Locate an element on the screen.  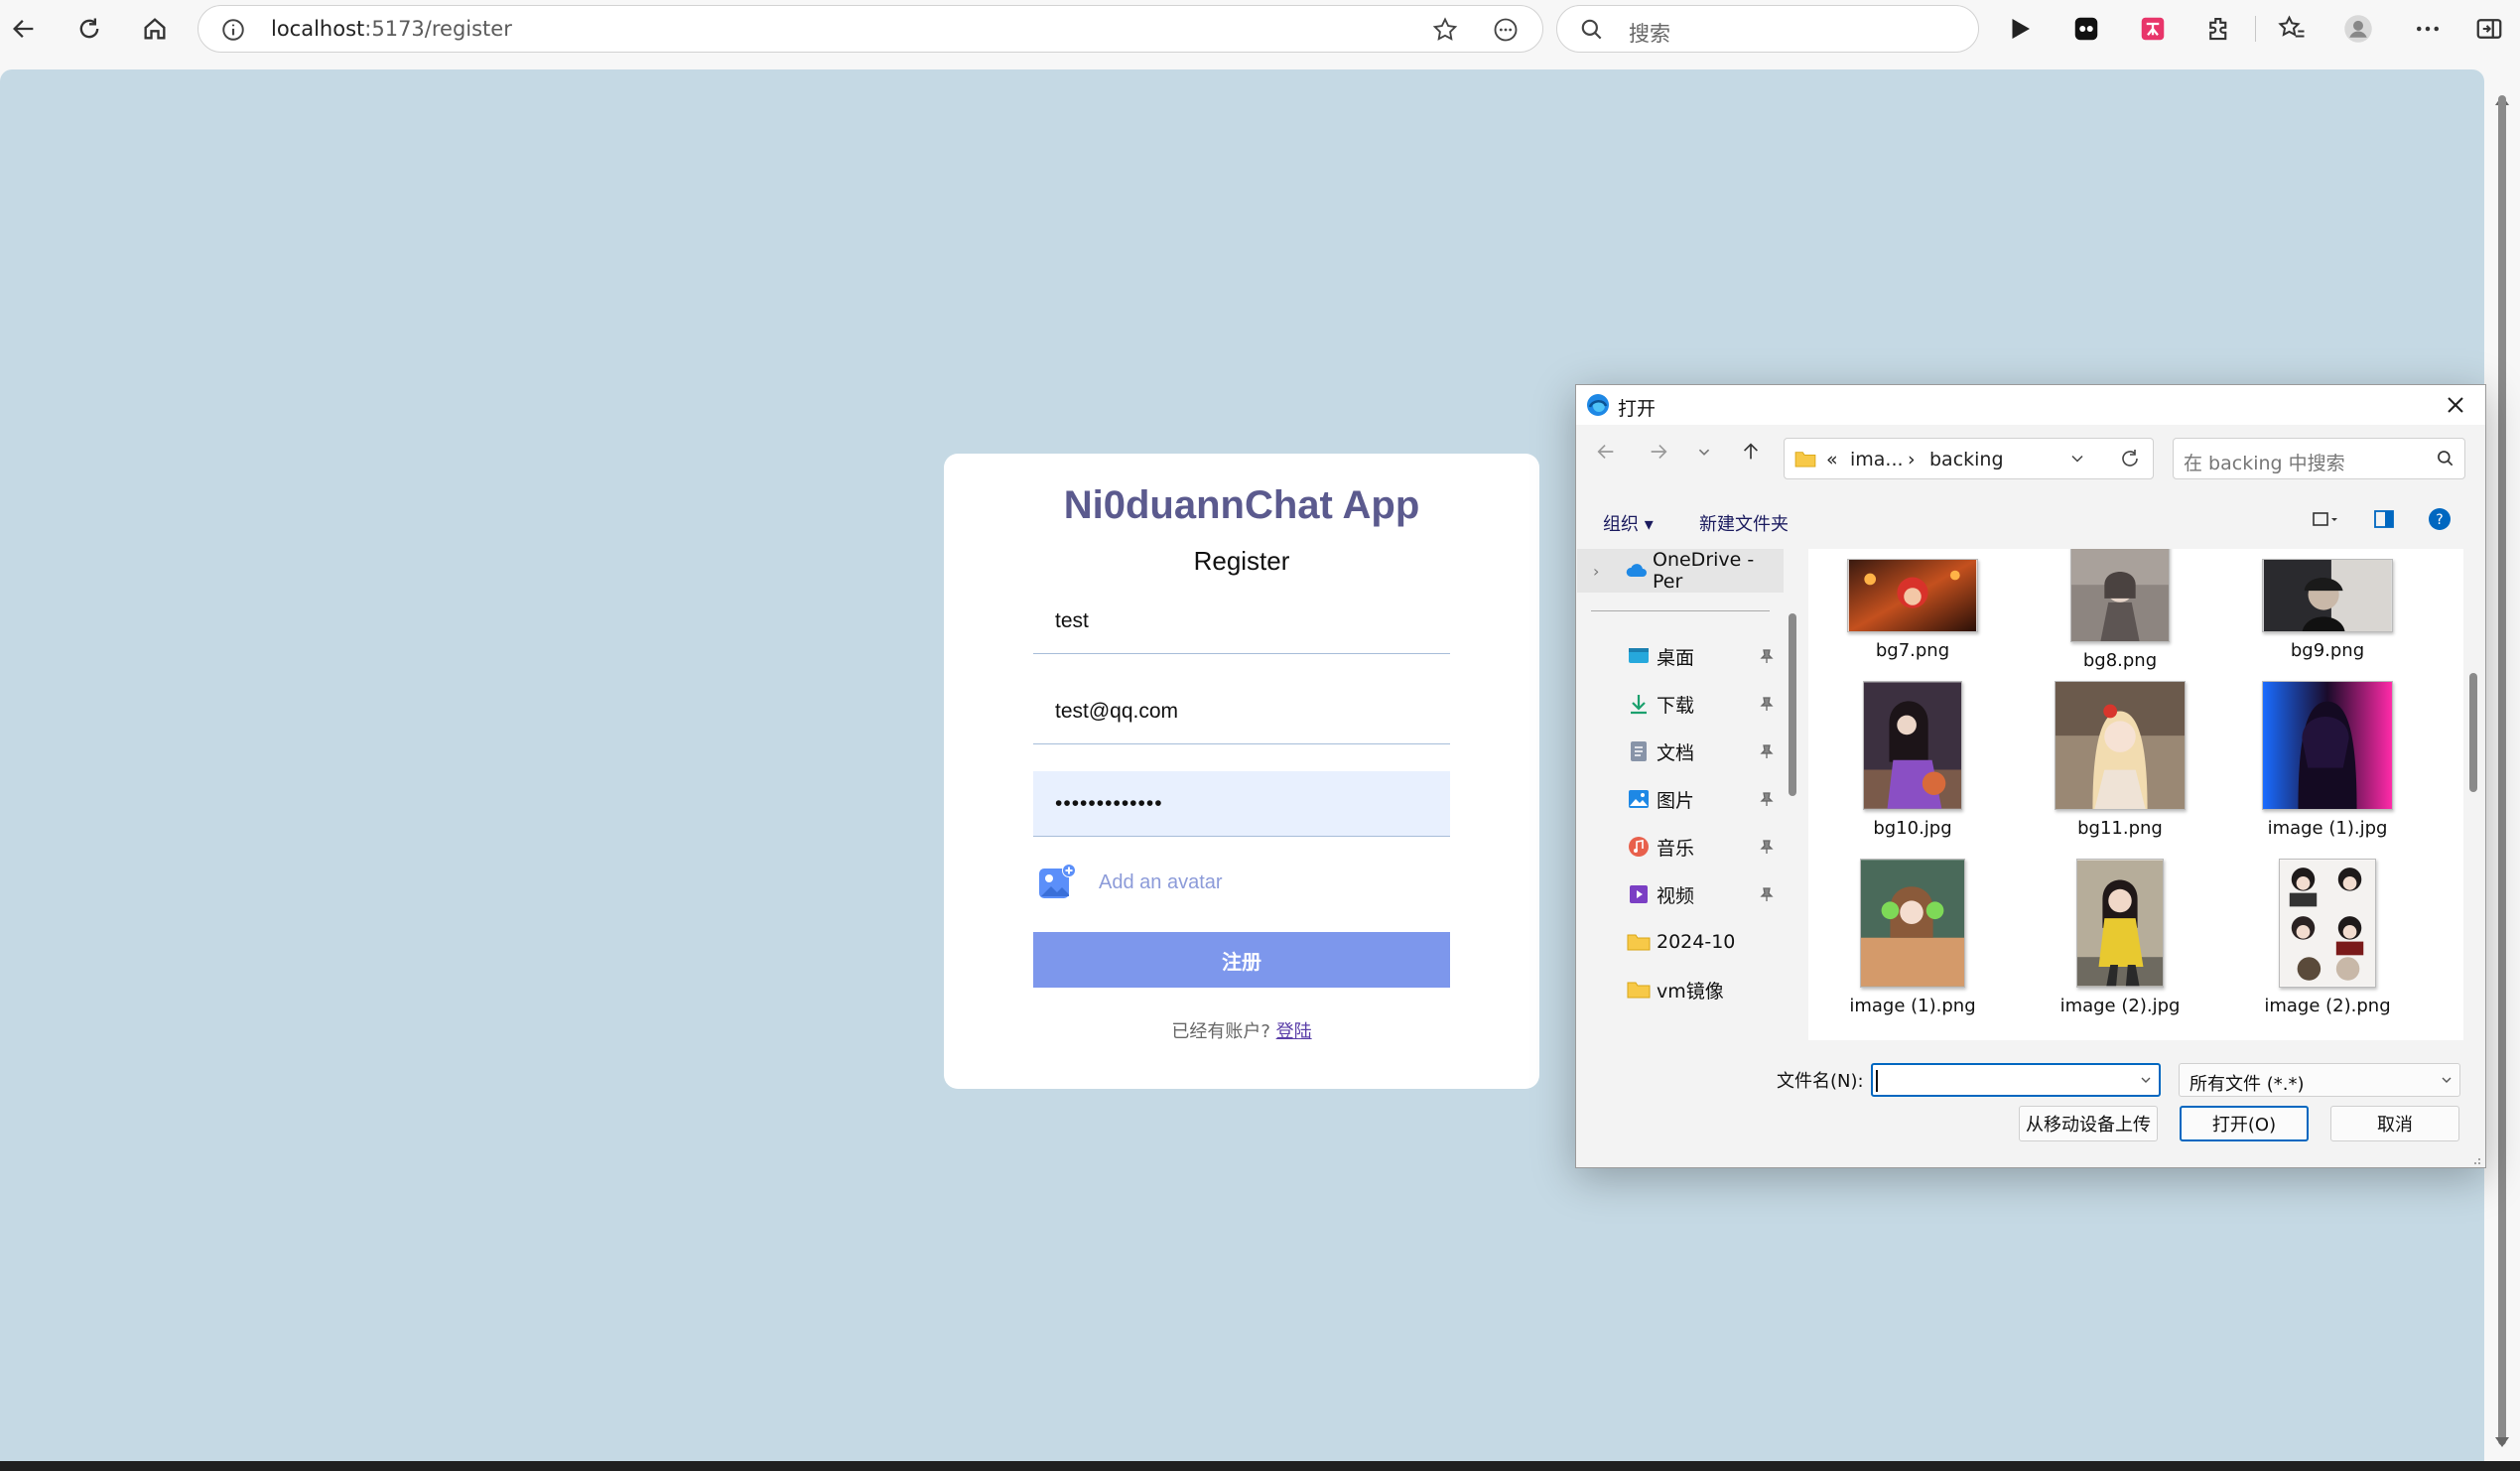
up-folder-button is located at coordinates (1751, 451).